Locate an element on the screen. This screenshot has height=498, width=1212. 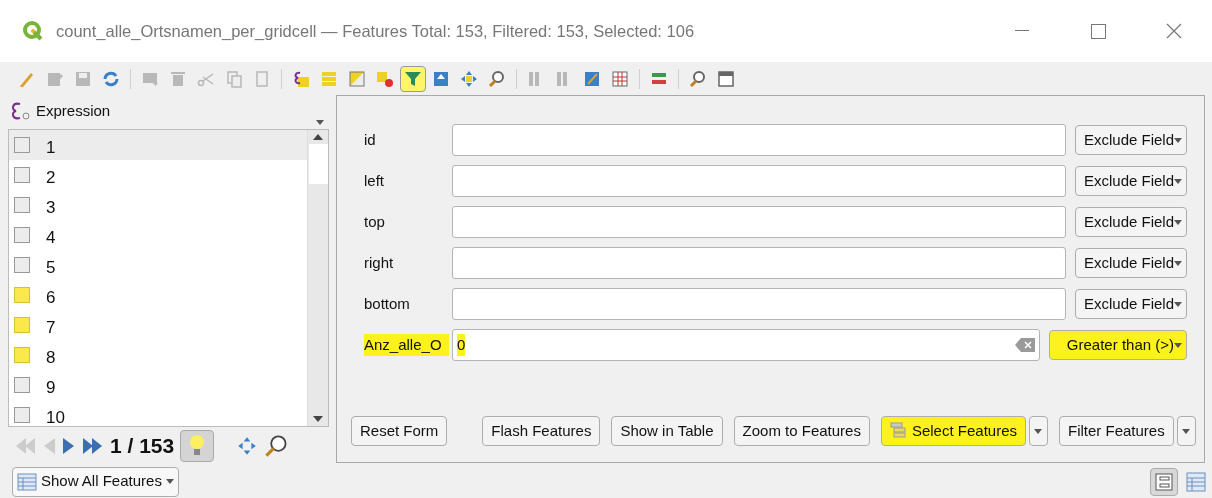
form-action-button: Select Features is located at coordinates (953, 431).